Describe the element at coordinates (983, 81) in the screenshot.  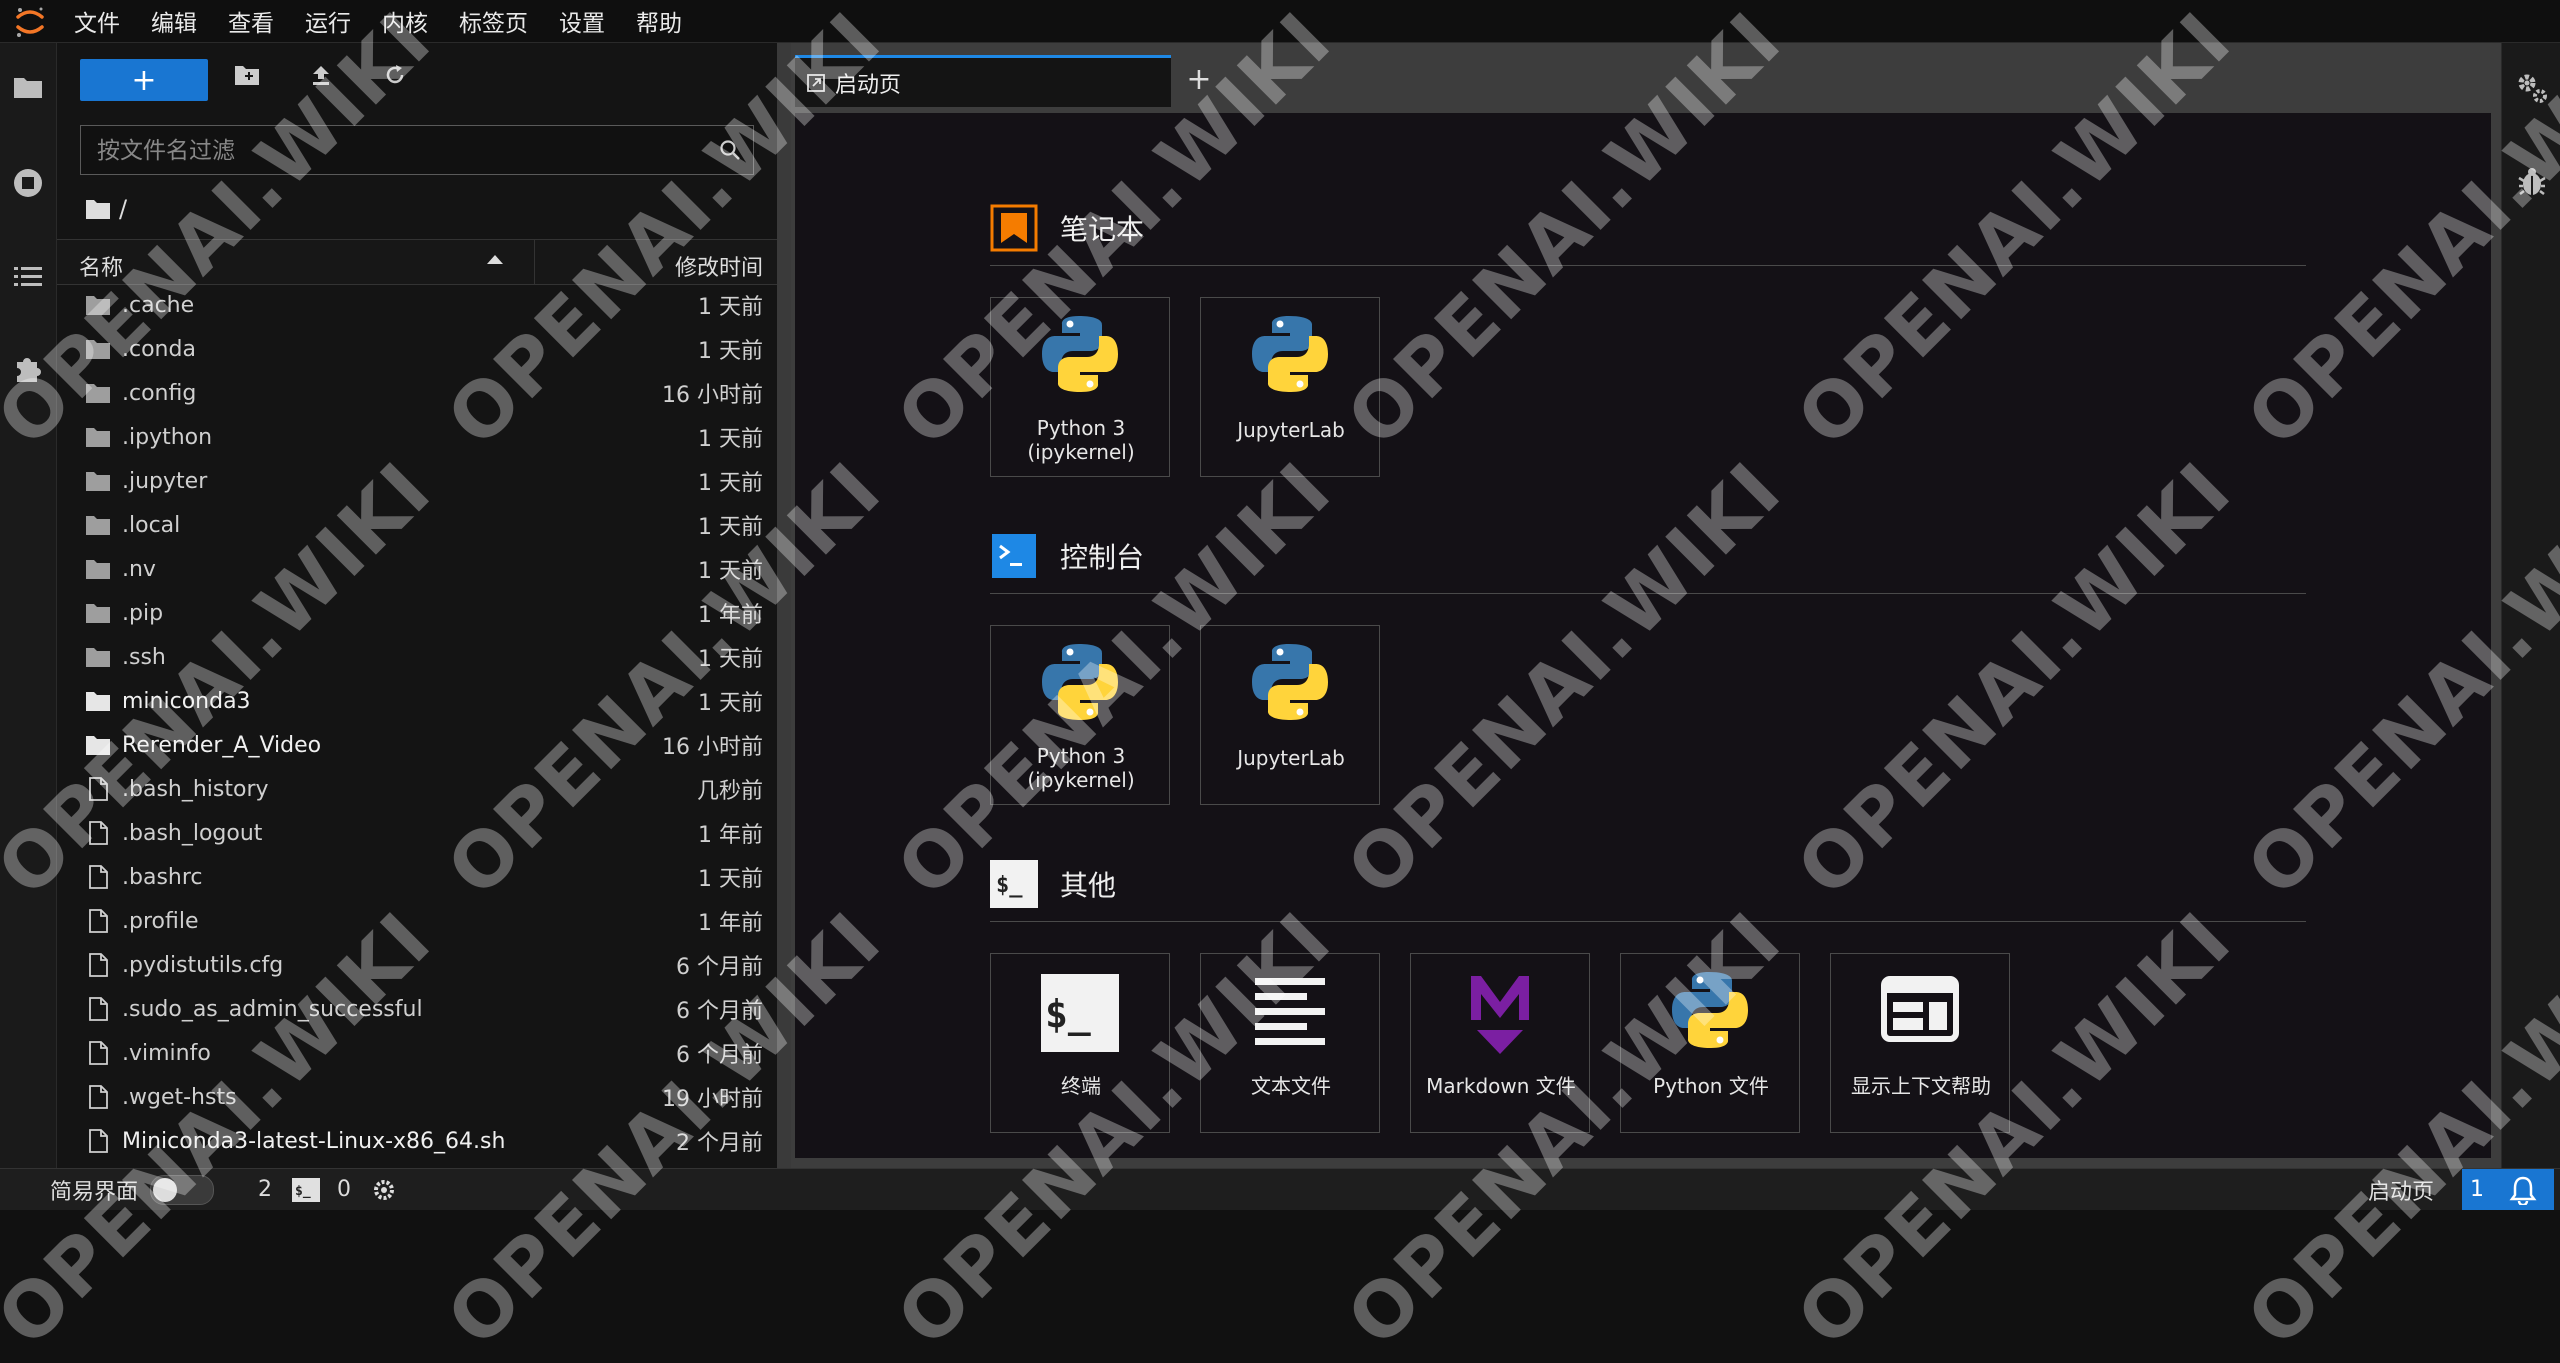
I see `tab-launcher: 启动页` at that location.